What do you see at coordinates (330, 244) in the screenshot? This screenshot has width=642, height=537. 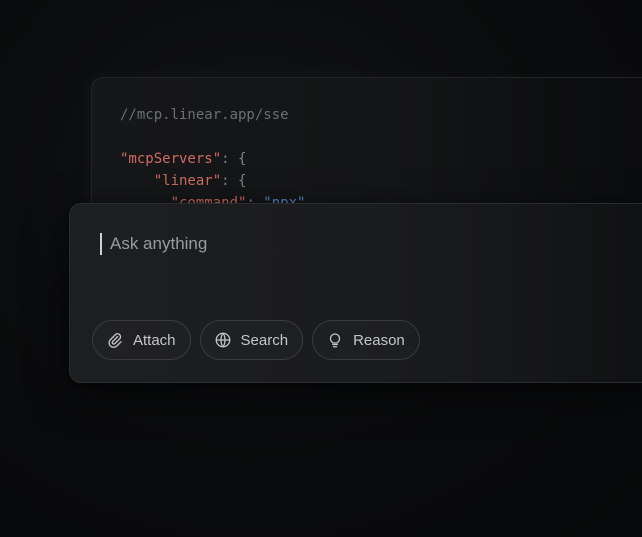 I see `prompt-input` at bounding box center [330, 244].